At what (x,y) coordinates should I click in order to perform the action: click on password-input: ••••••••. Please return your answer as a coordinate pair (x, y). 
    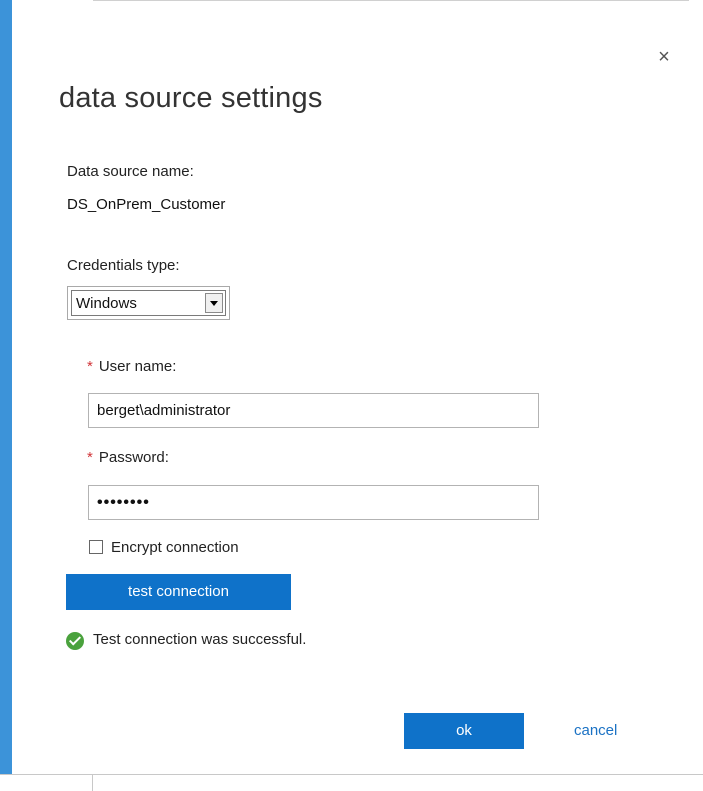
    Looking at the image, I should click on (313, 502).